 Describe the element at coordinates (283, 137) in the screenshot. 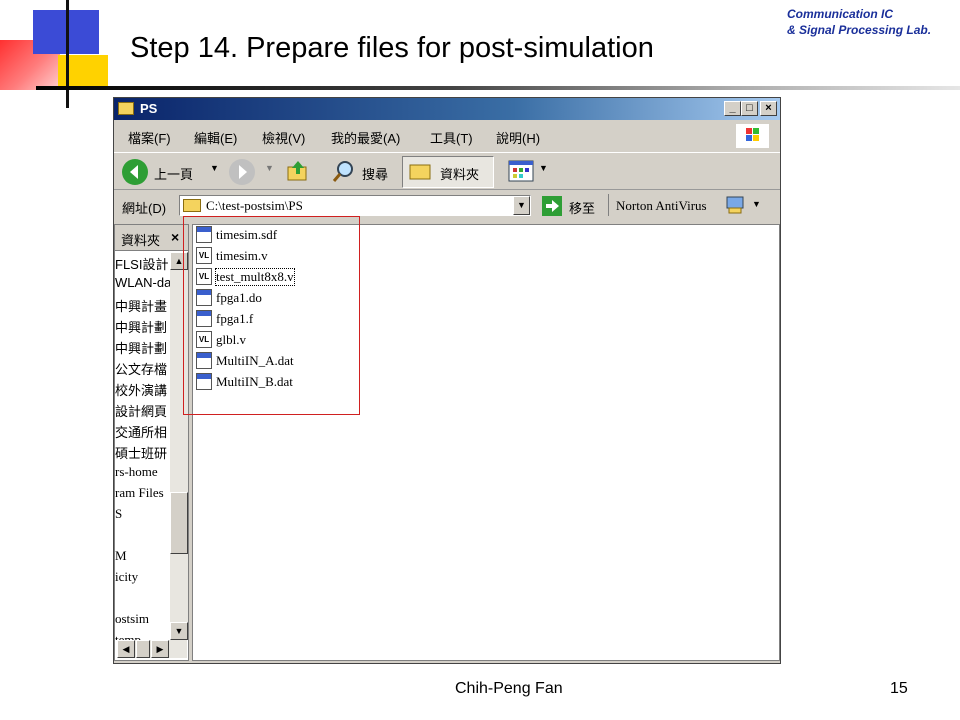

I see `menu-view: 檢視(V)` at that location.